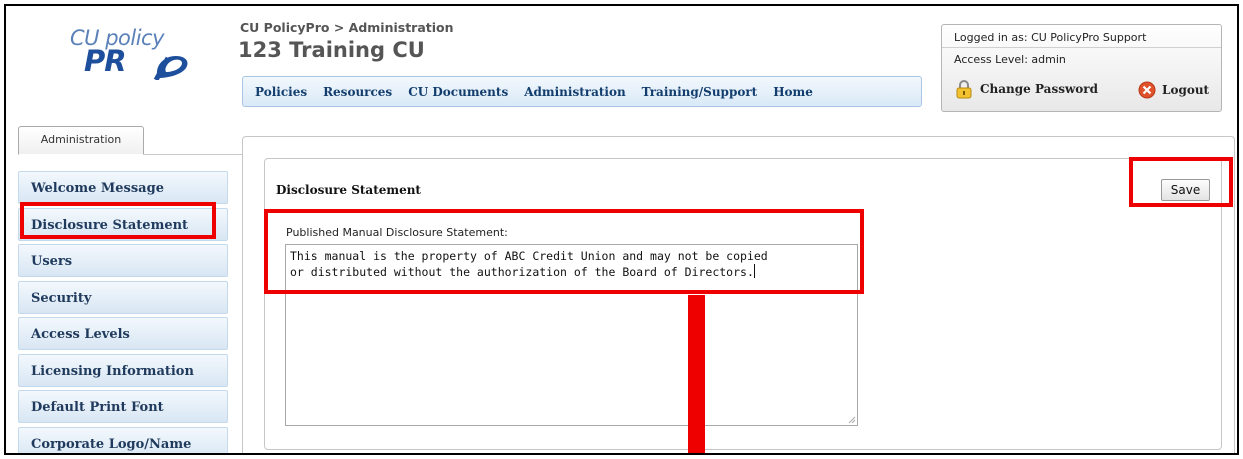 Image resolution: width=1243 pixels, height=459 pixels. Describe the element at coordinates (105, 61) in the screenshot. I see `logo-line-2: PR` at that location.